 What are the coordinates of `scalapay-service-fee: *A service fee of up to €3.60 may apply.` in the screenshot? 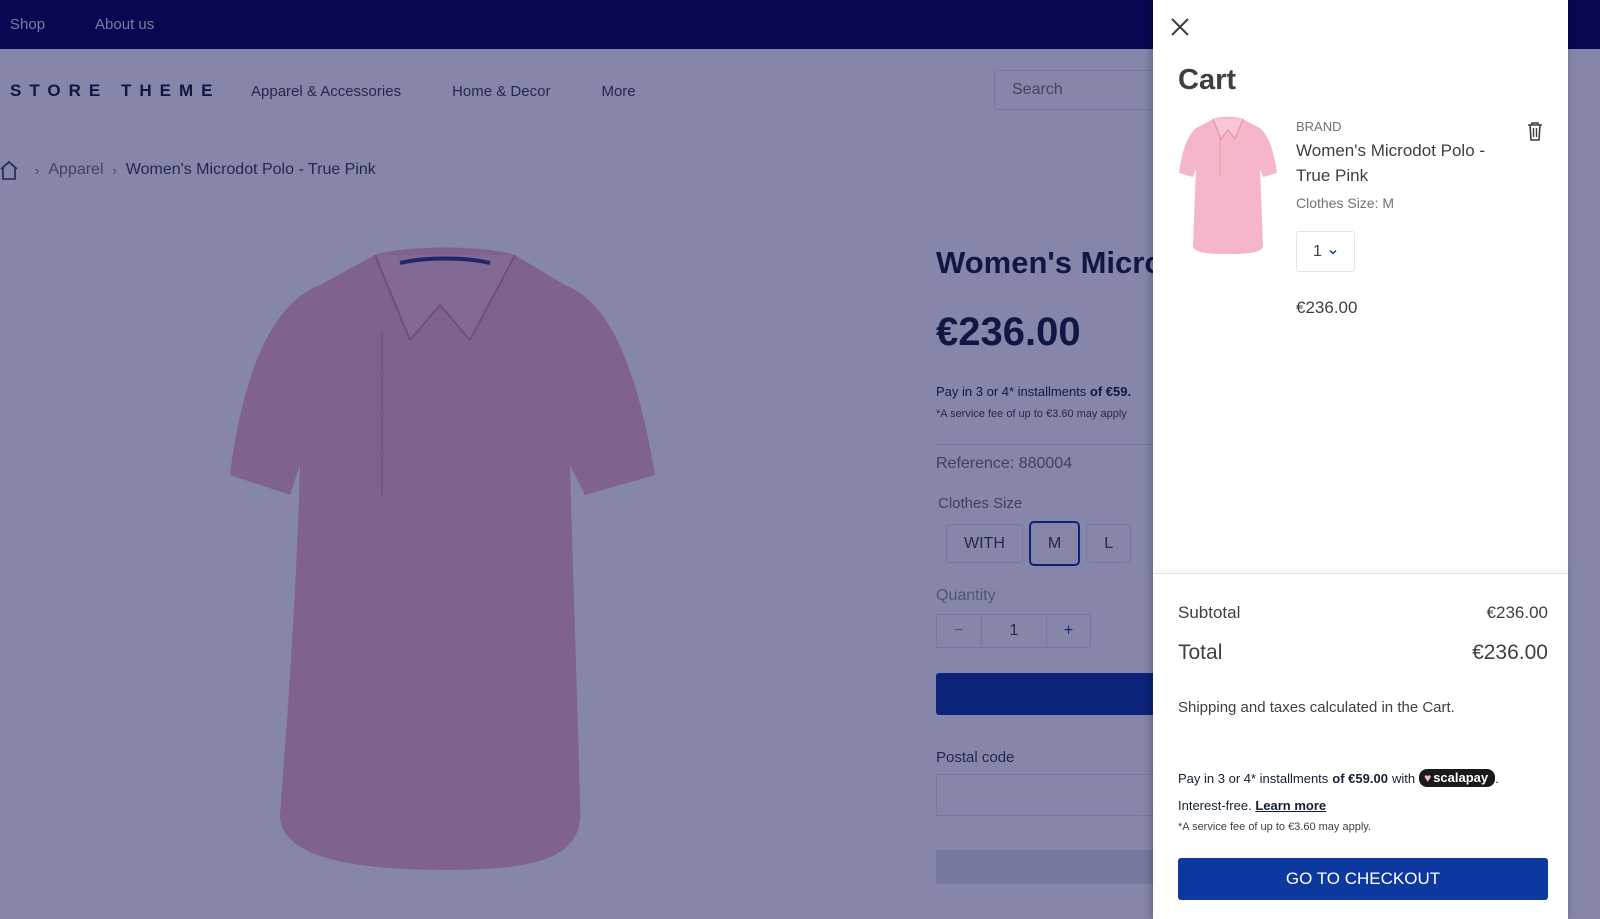 It's located at (1275, 827).